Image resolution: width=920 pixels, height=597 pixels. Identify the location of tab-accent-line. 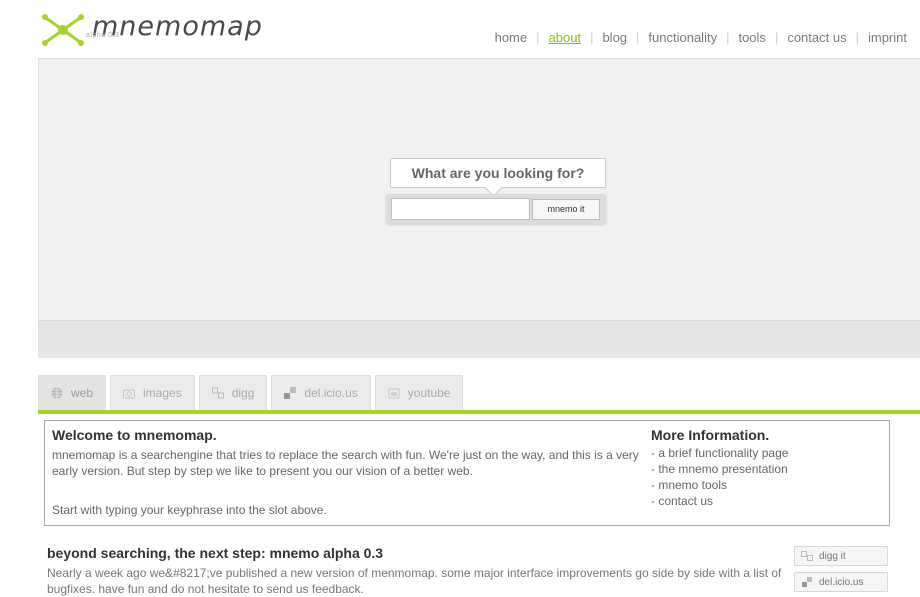
(479, 412).